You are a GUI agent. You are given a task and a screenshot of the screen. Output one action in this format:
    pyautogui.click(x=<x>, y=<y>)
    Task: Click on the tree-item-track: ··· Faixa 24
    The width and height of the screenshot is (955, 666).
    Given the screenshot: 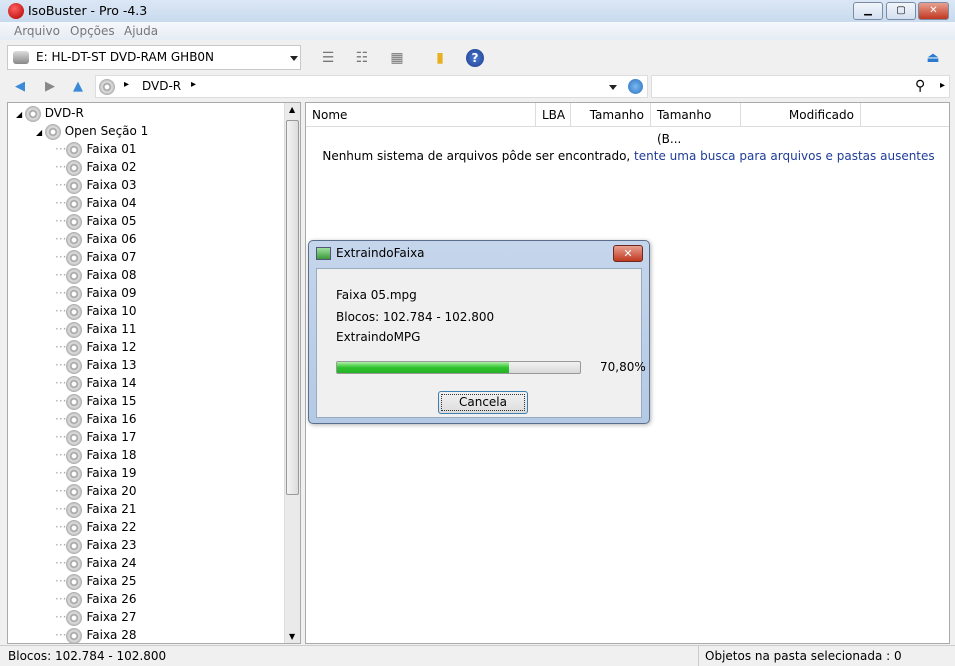 What is the action you would take?
    pyautogui.click(x=95, y=563)
    